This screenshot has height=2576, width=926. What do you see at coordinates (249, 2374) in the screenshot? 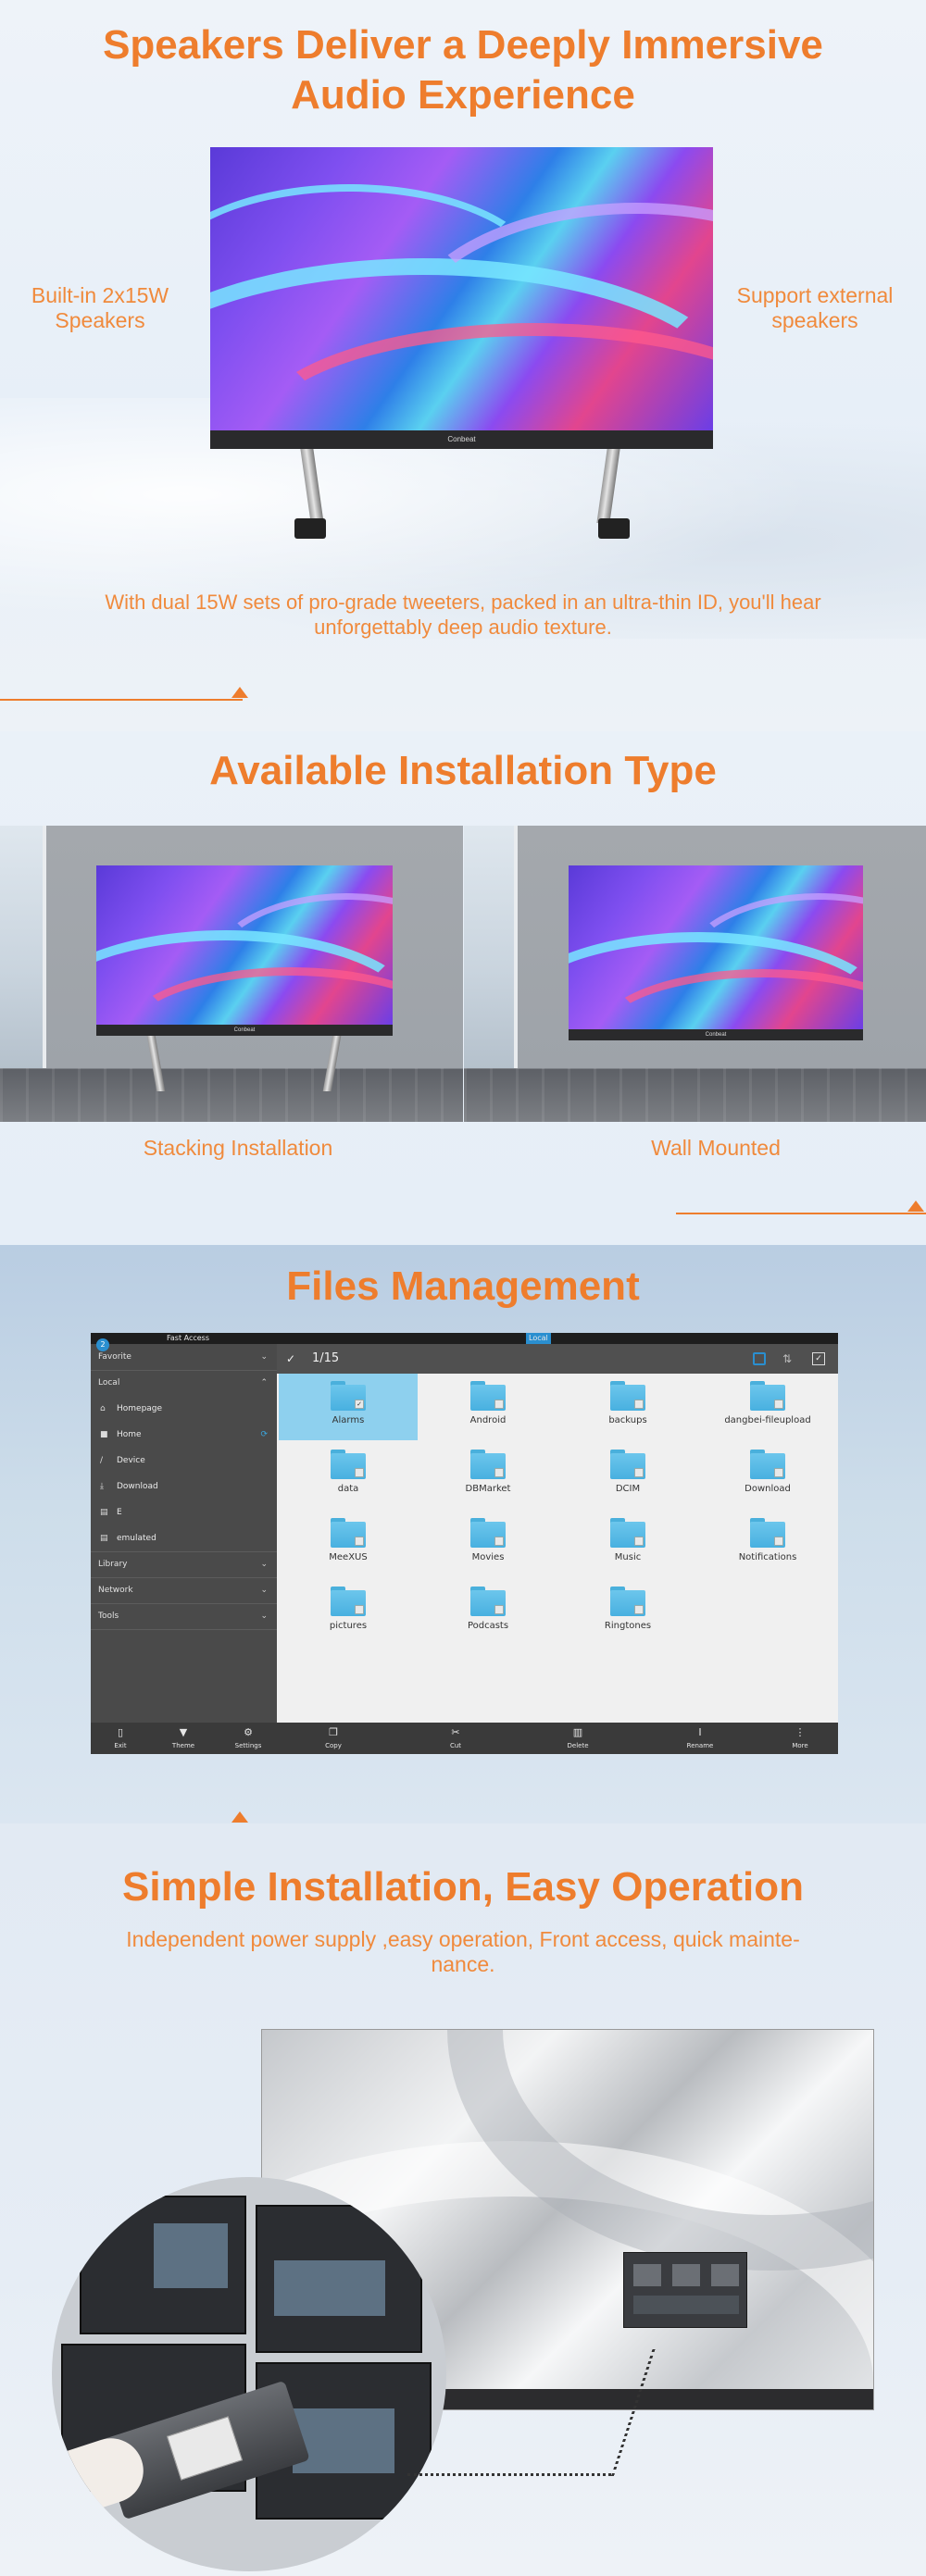
I see `maintenance-zoom-image` at bounding box center [249, 2374].